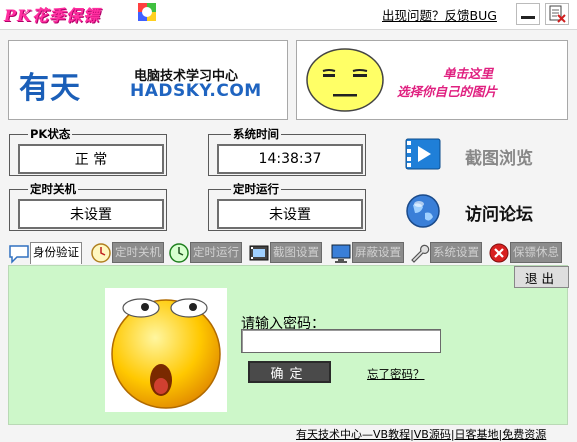 The width and height of the screenshot is (577, 442). What do you see at coordinates (396, 374) in the screenshot?
I see `forgot-password-link: 忘了密码？` at bounding box center [396, 374].